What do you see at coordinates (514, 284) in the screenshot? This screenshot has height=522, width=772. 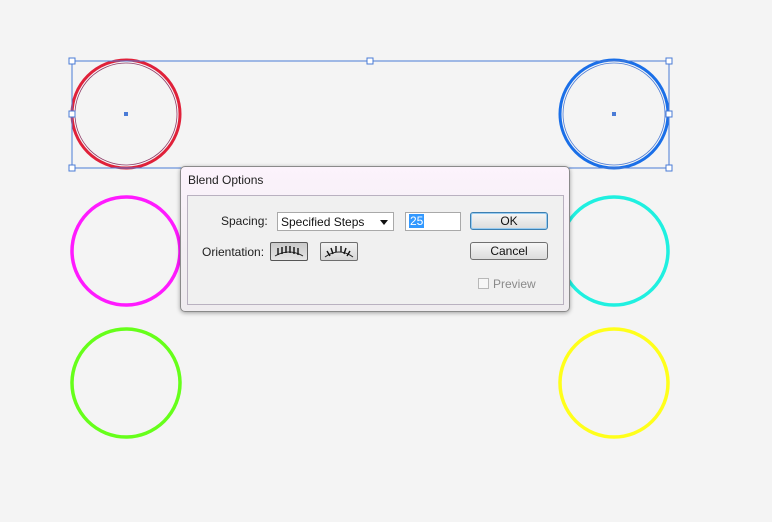 I see `preview-label: Preview` at bounding box center [514, 284].